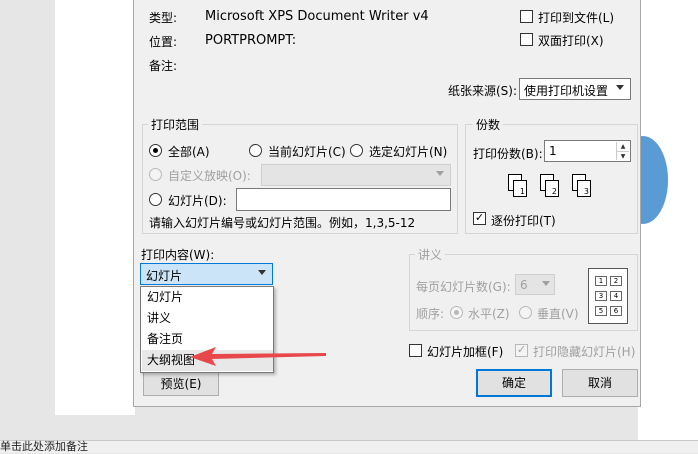  Describe the element at coordinates (197, 201) in the screenshot. I see `range-slides-label: 幻灯片(D):` at that location.